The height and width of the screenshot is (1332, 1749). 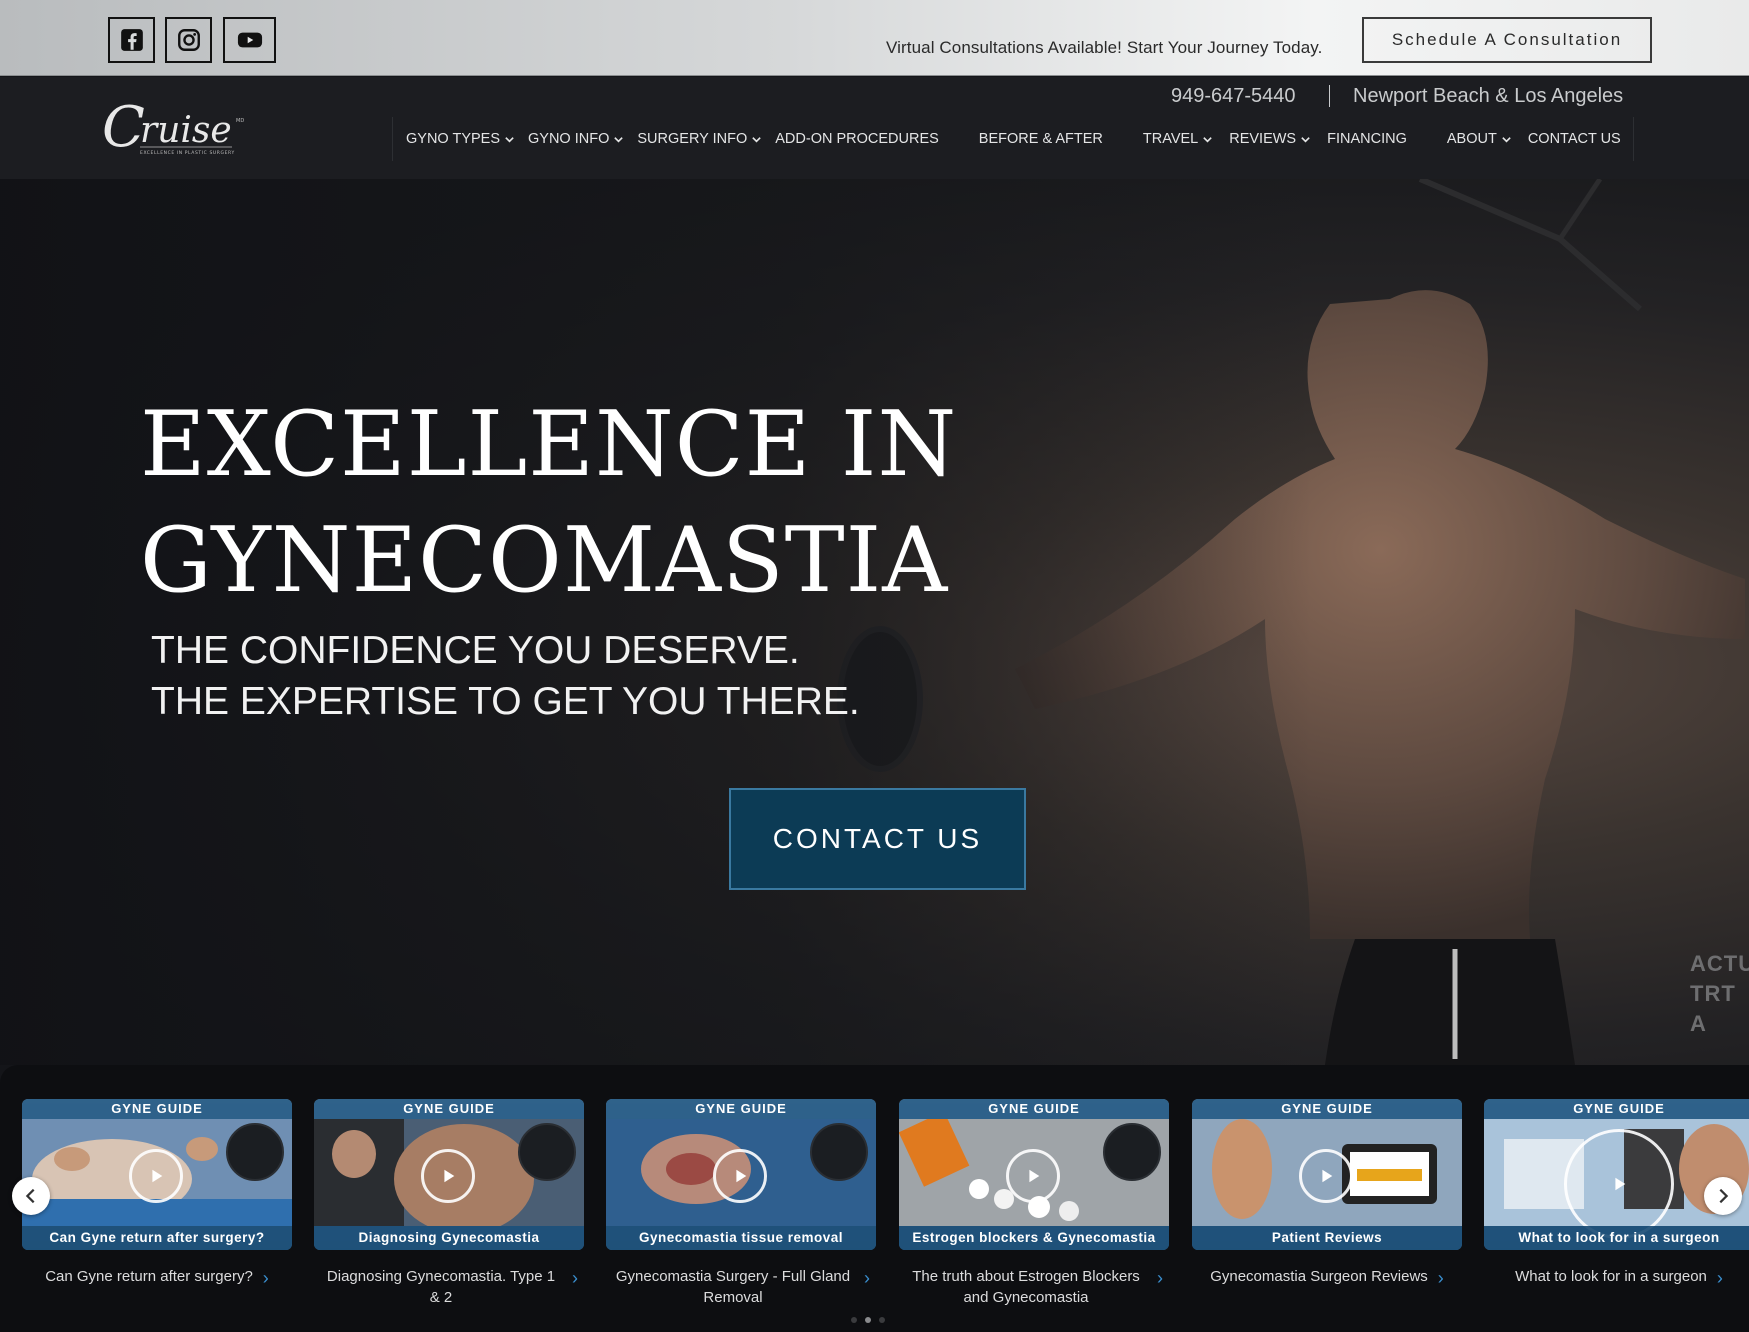 What do you see at coordinates (692, 139) in the screenshot?
I see `nav-label: SURGERY INFO` at bounding box center [692, 139].